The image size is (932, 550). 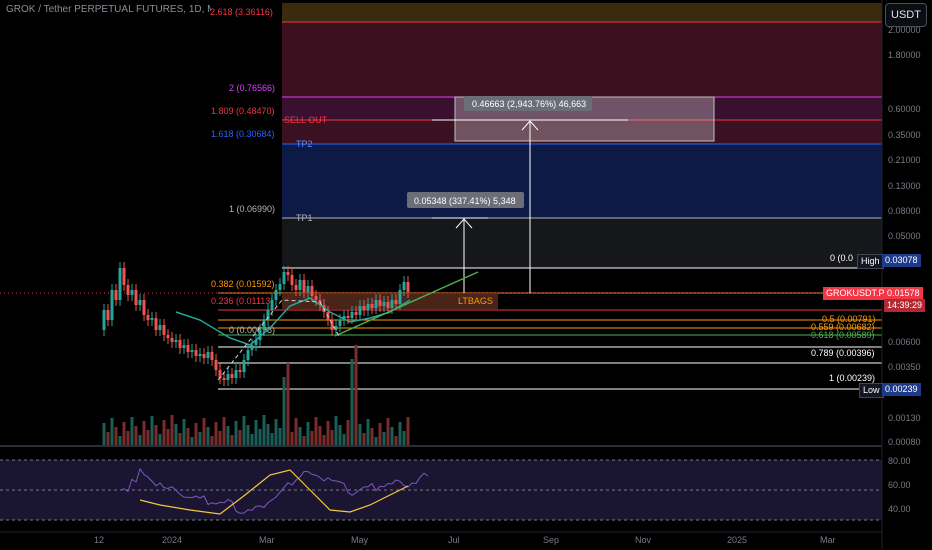 I want to click on fib-label-2: 2 (0.76566), so click(x=252, y=88).